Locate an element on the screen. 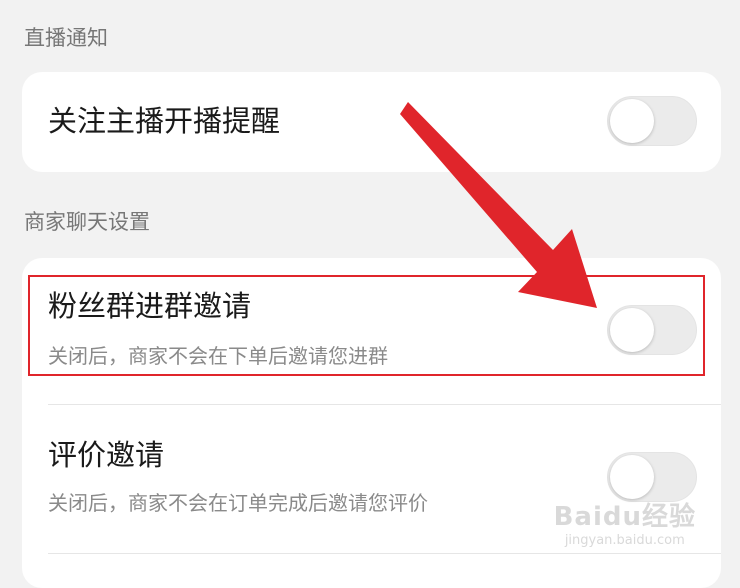 This screenshot has height=588, width=740. review-invite-toggle is located at coordinates (652, 477).